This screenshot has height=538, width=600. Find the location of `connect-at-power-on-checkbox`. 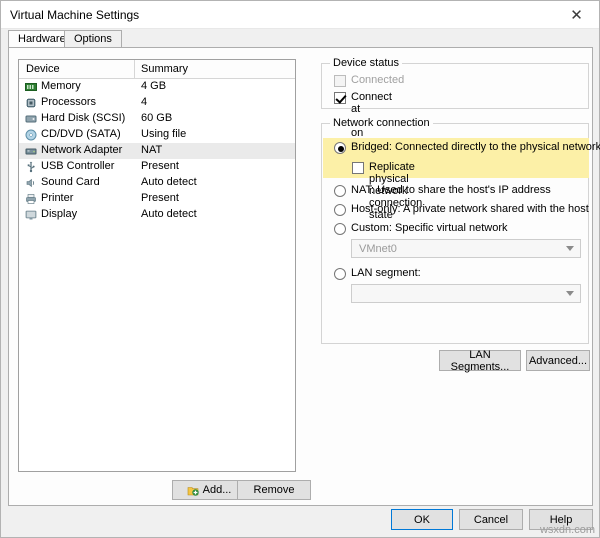

connect-at-power-on-checkbox is located at coordinates (340, 98).